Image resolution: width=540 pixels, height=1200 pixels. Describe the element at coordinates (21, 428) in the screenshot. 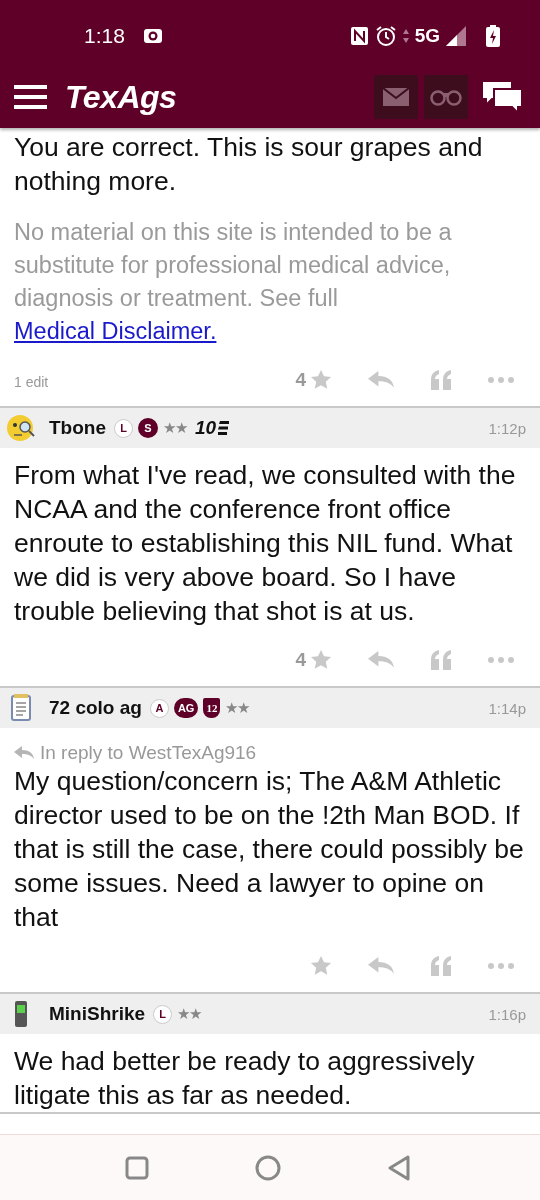

I see `magnifier-face-icon` at that location.